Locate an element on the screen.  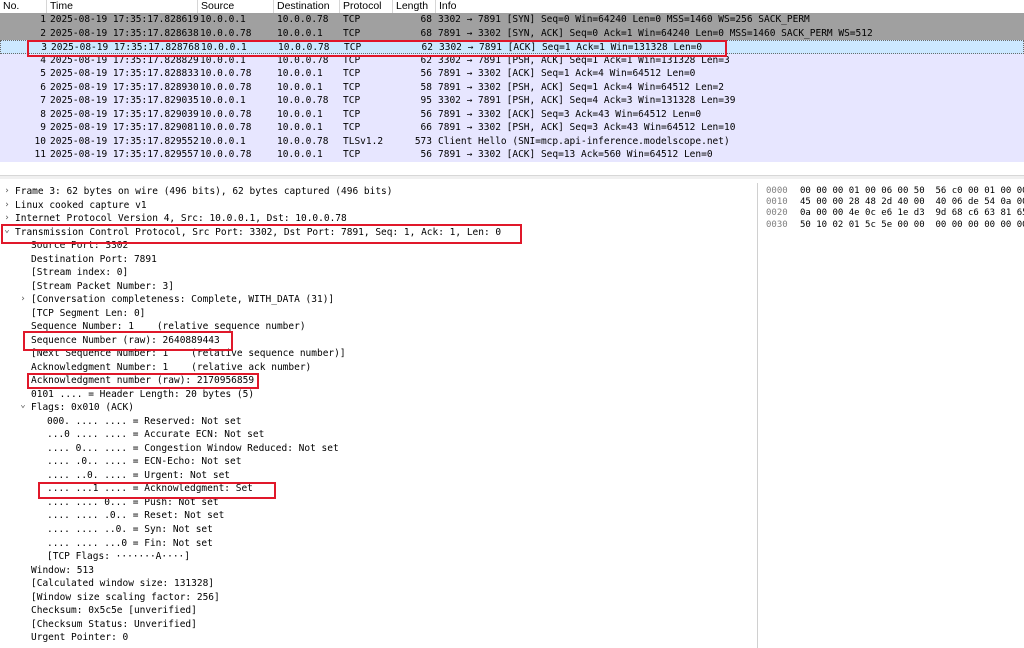
detail-field: Source Port: 3302 is located at coordinates (79, 246).